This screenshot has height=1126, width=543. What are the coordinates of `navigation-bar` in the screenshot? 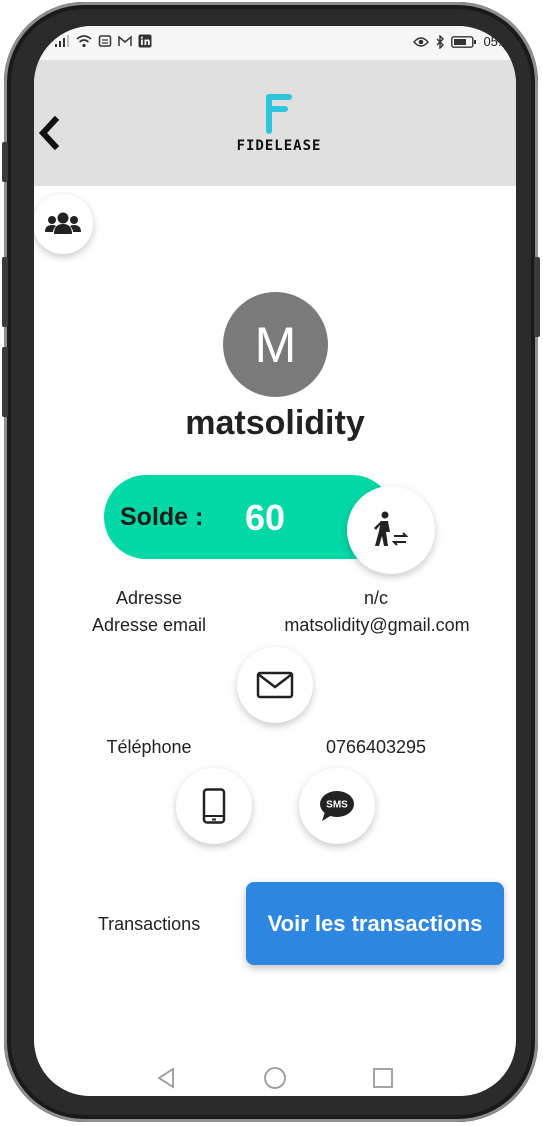 It's located at (275, 1076).